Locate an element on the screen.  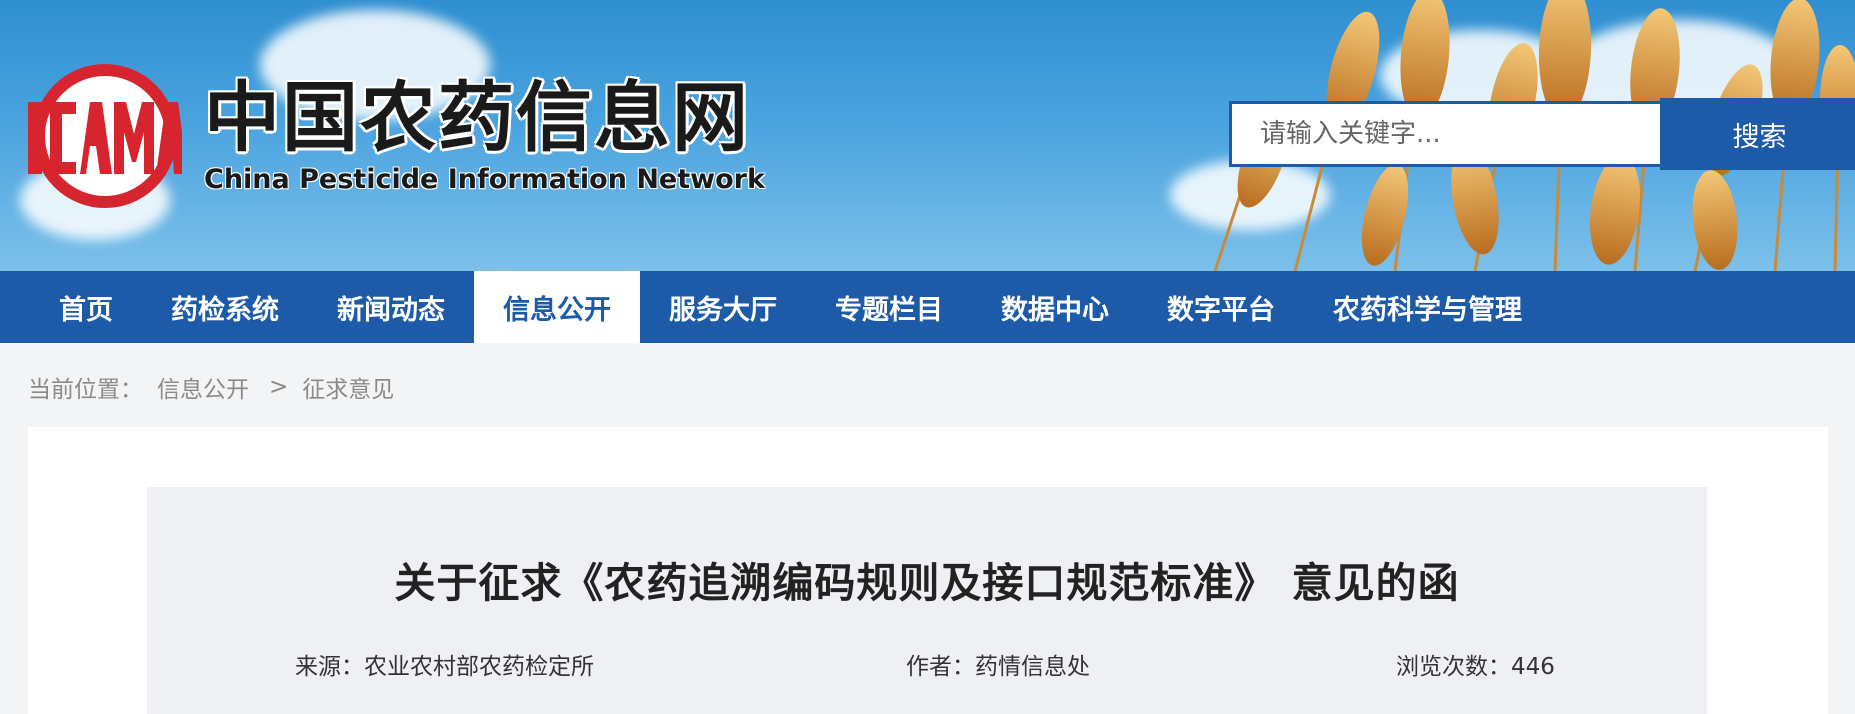
nav-item-service-hall: 服务大厅 is located at coordinates (723, 307).